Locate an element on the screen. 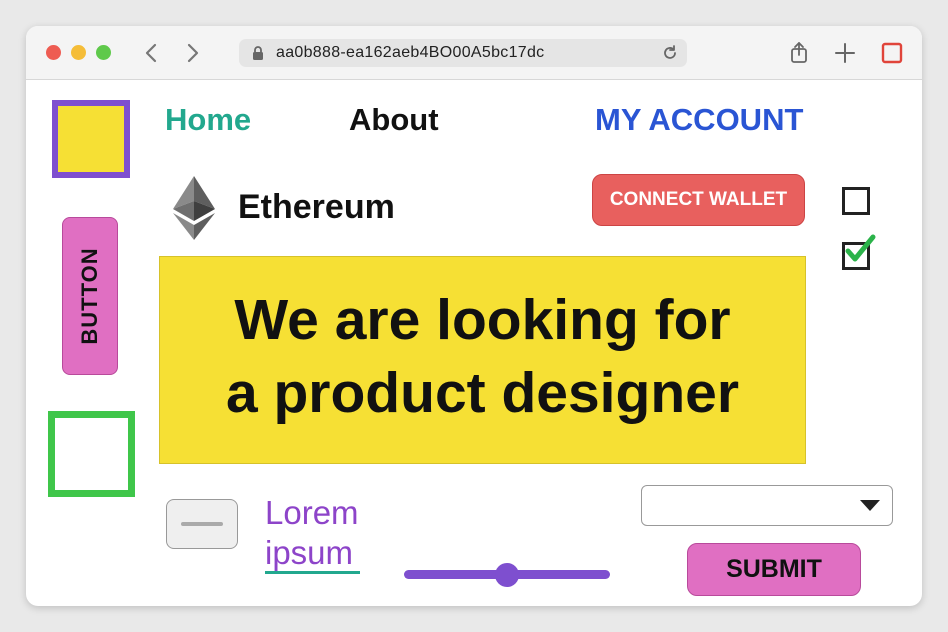 The height and width of the screenshot is (632, 948). share-icon is located at coordinates (799, 53).